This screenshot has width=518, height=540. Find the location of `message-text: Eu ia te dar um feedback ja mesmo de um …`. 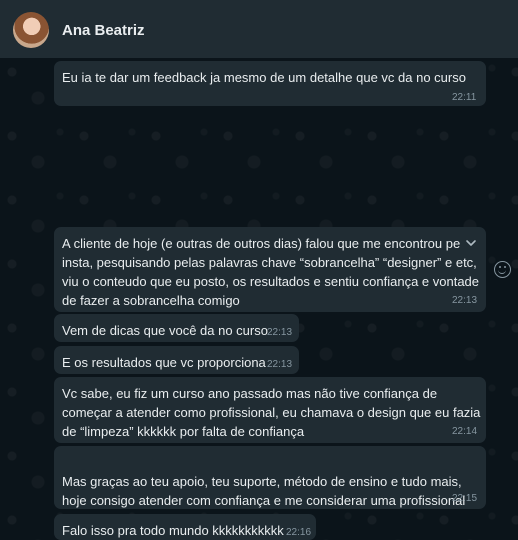

message-text: Eu ia te dar um feedback ja mesmo de um … is located at coordinates (264, 77).